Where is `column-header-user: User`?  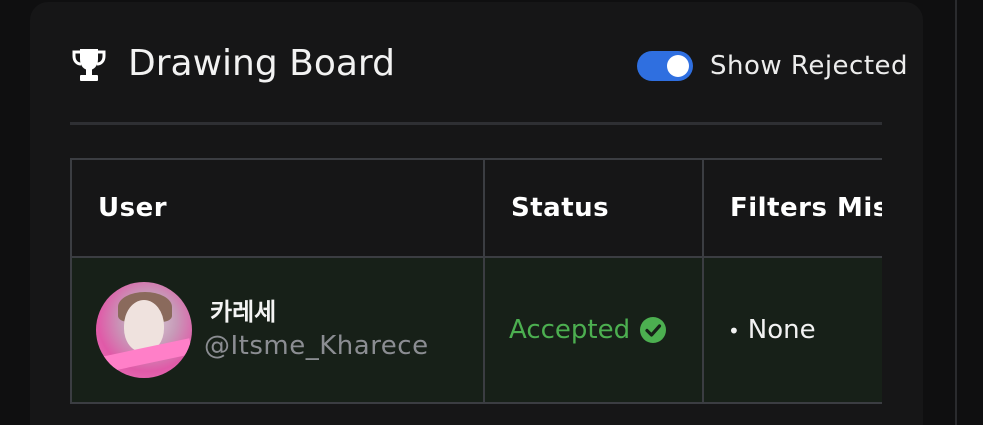 column-header-user: User is located at coordinates (277, 208).